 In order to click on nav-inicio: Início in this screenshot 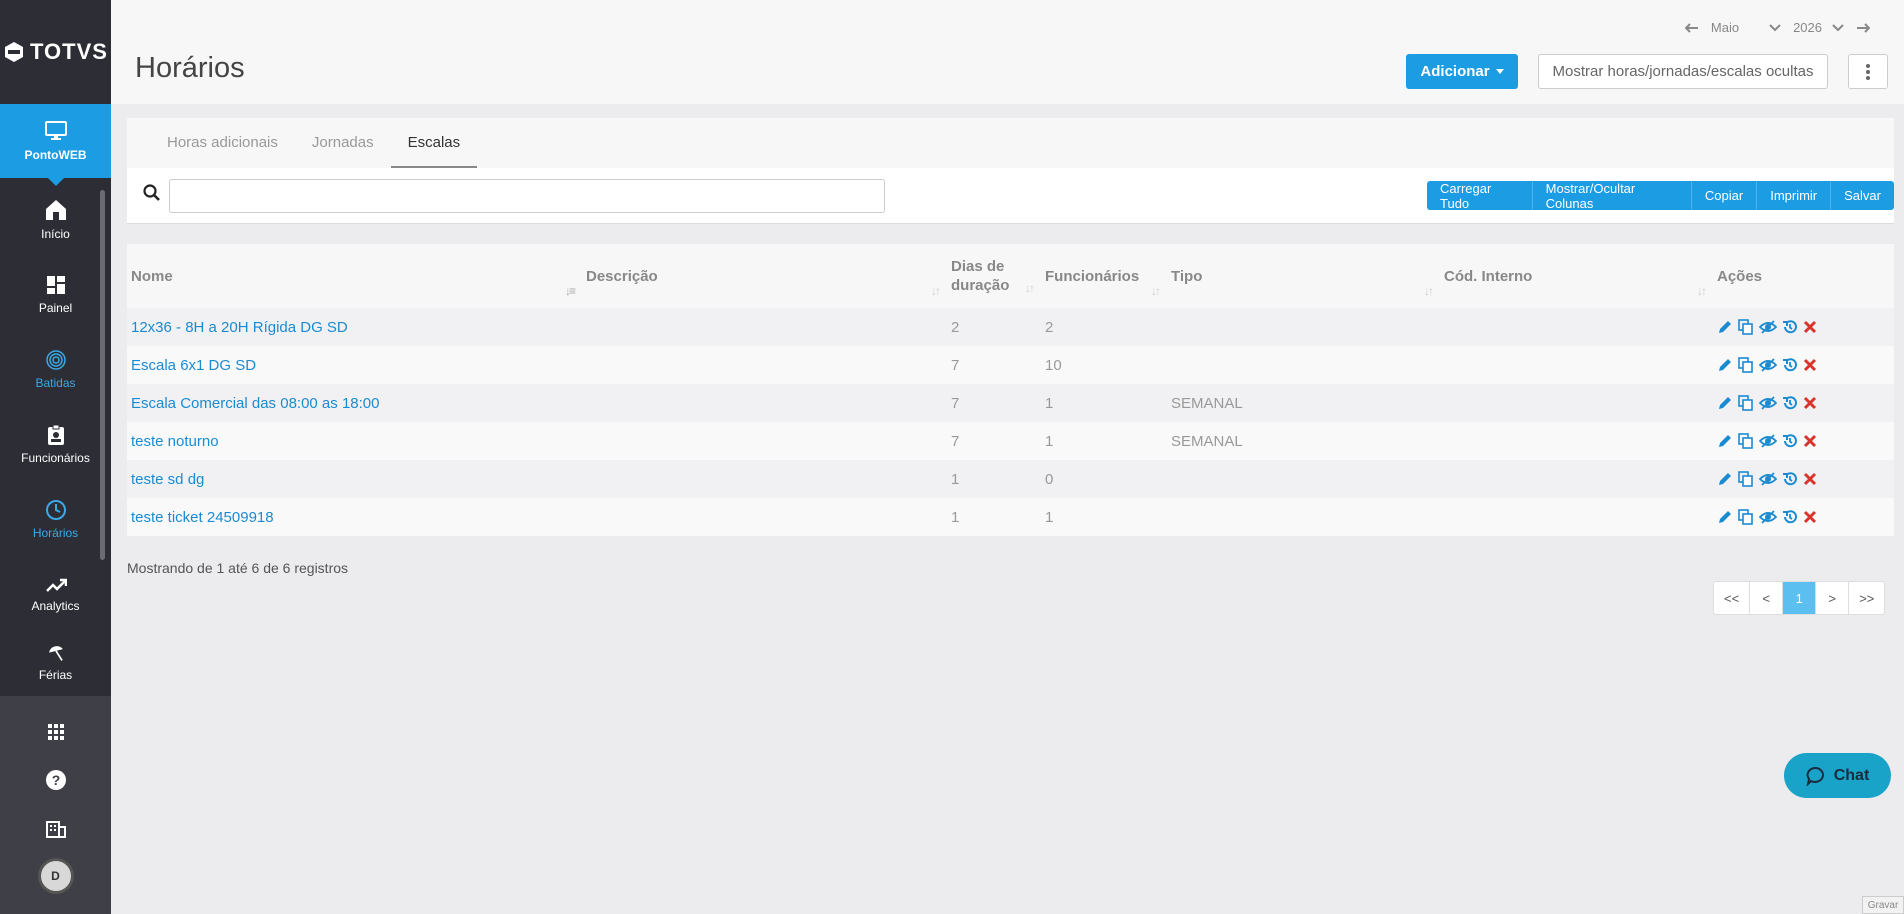, I will do `click(55, 219)`.